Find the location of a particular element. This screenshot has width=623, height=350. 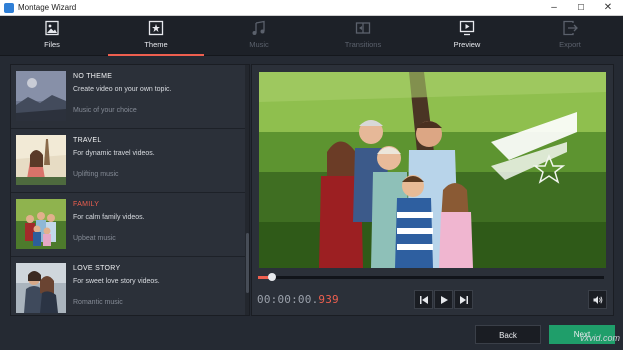

no-theme-thumbnail is located at coordinates (41, 96).